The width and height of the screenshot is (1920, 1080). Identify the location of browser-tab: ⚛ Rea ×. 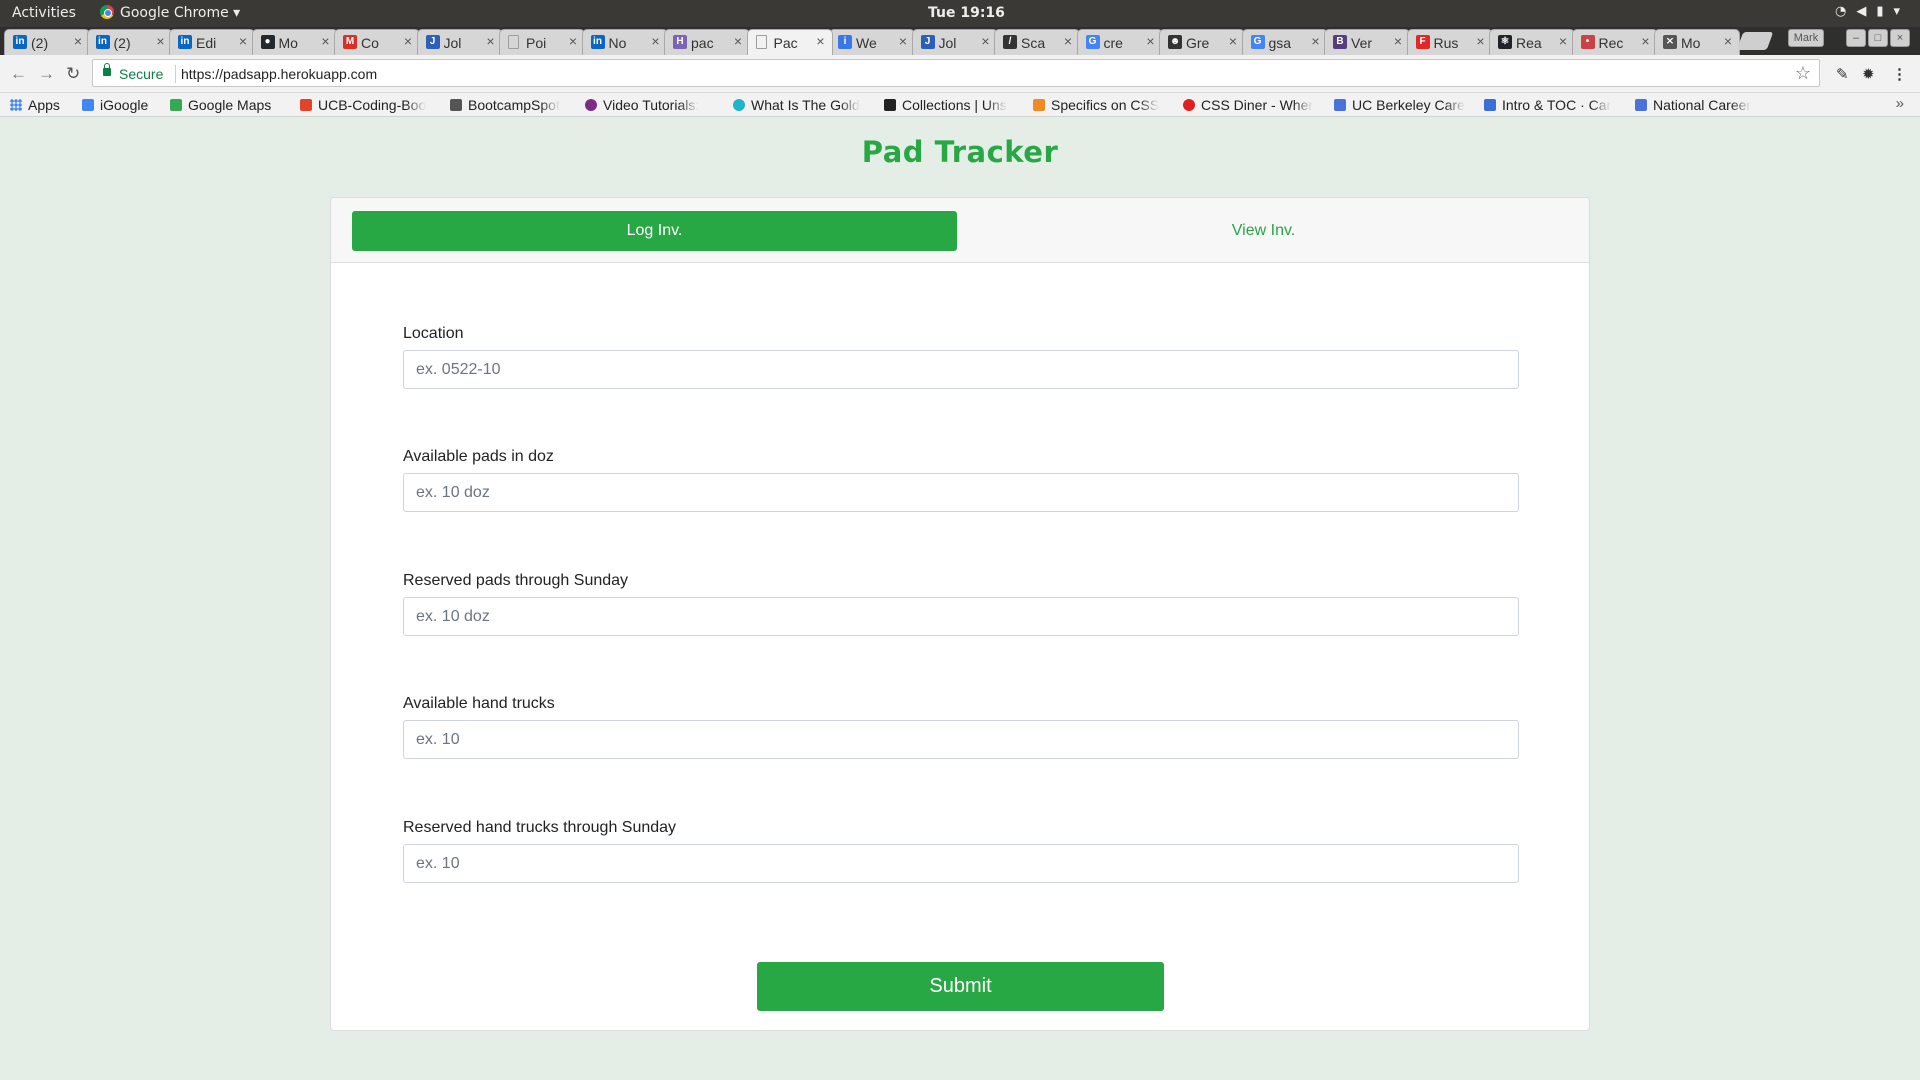
(1532, 42).